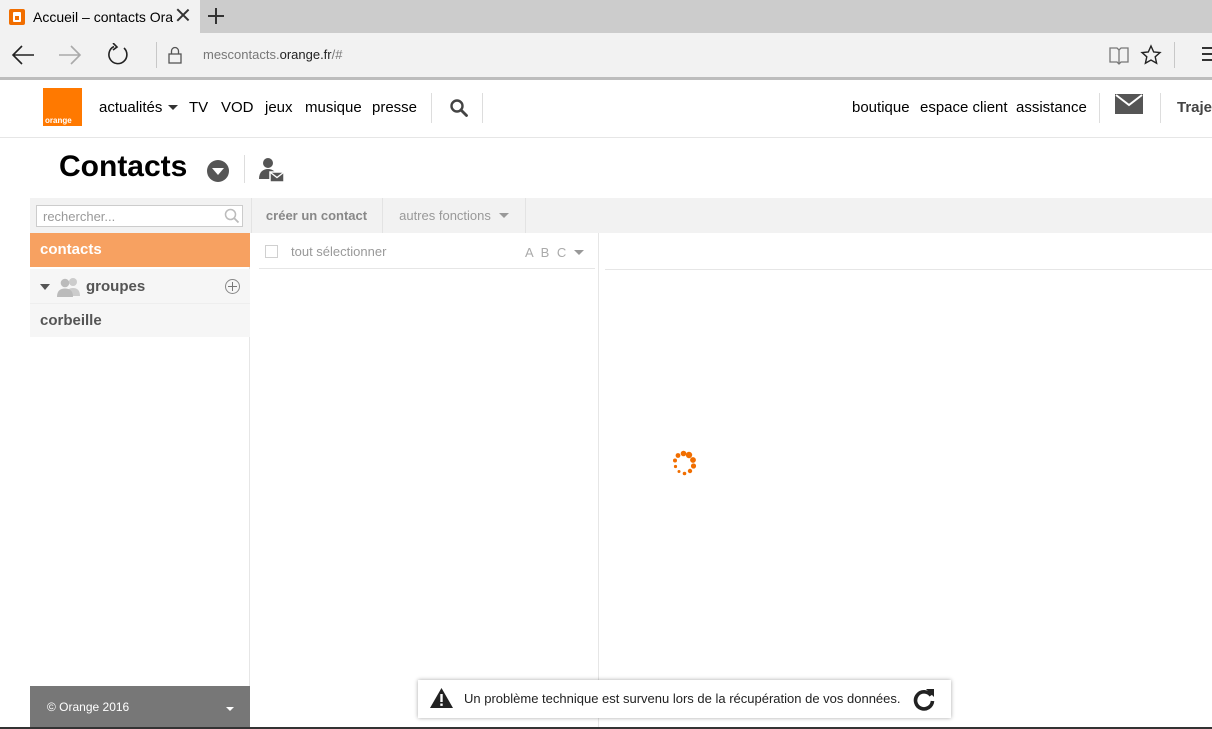 This screenshot has height=729, width=1212. I want to click on address-separator-right, so click(1174, 55).